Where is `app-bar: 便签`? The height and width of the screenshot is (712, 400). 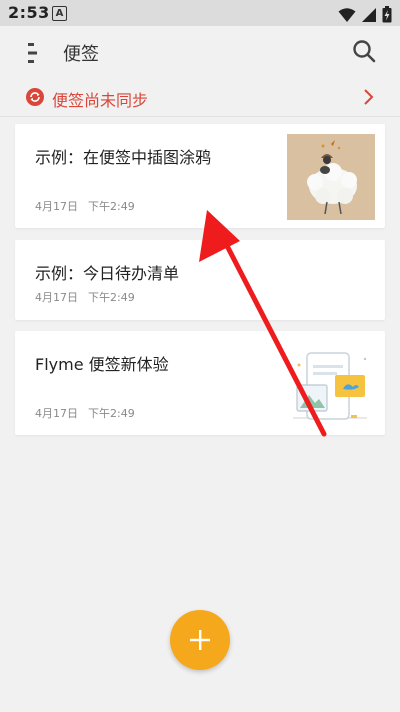 app-bar: 便签 is located at coordinates (200, 52).